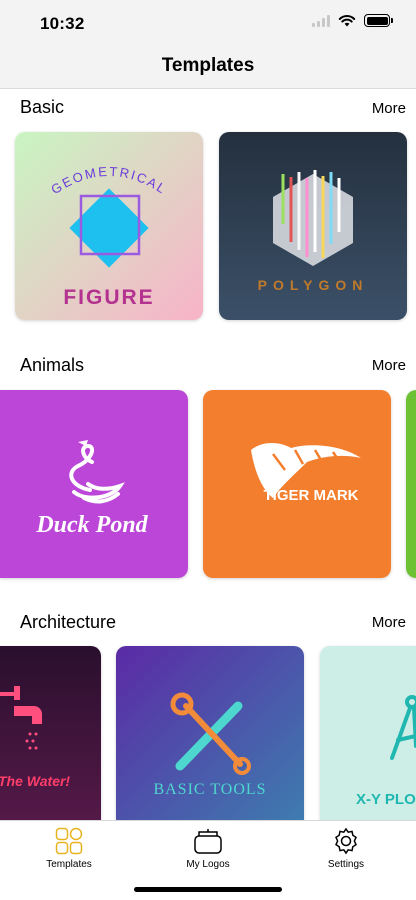 Image resolution: width=416 pixels, height=900 pixels. Describe the element at coordinates (208, 44) in the screenshot. I see `top-bar: 10:32 Templates` at that location.